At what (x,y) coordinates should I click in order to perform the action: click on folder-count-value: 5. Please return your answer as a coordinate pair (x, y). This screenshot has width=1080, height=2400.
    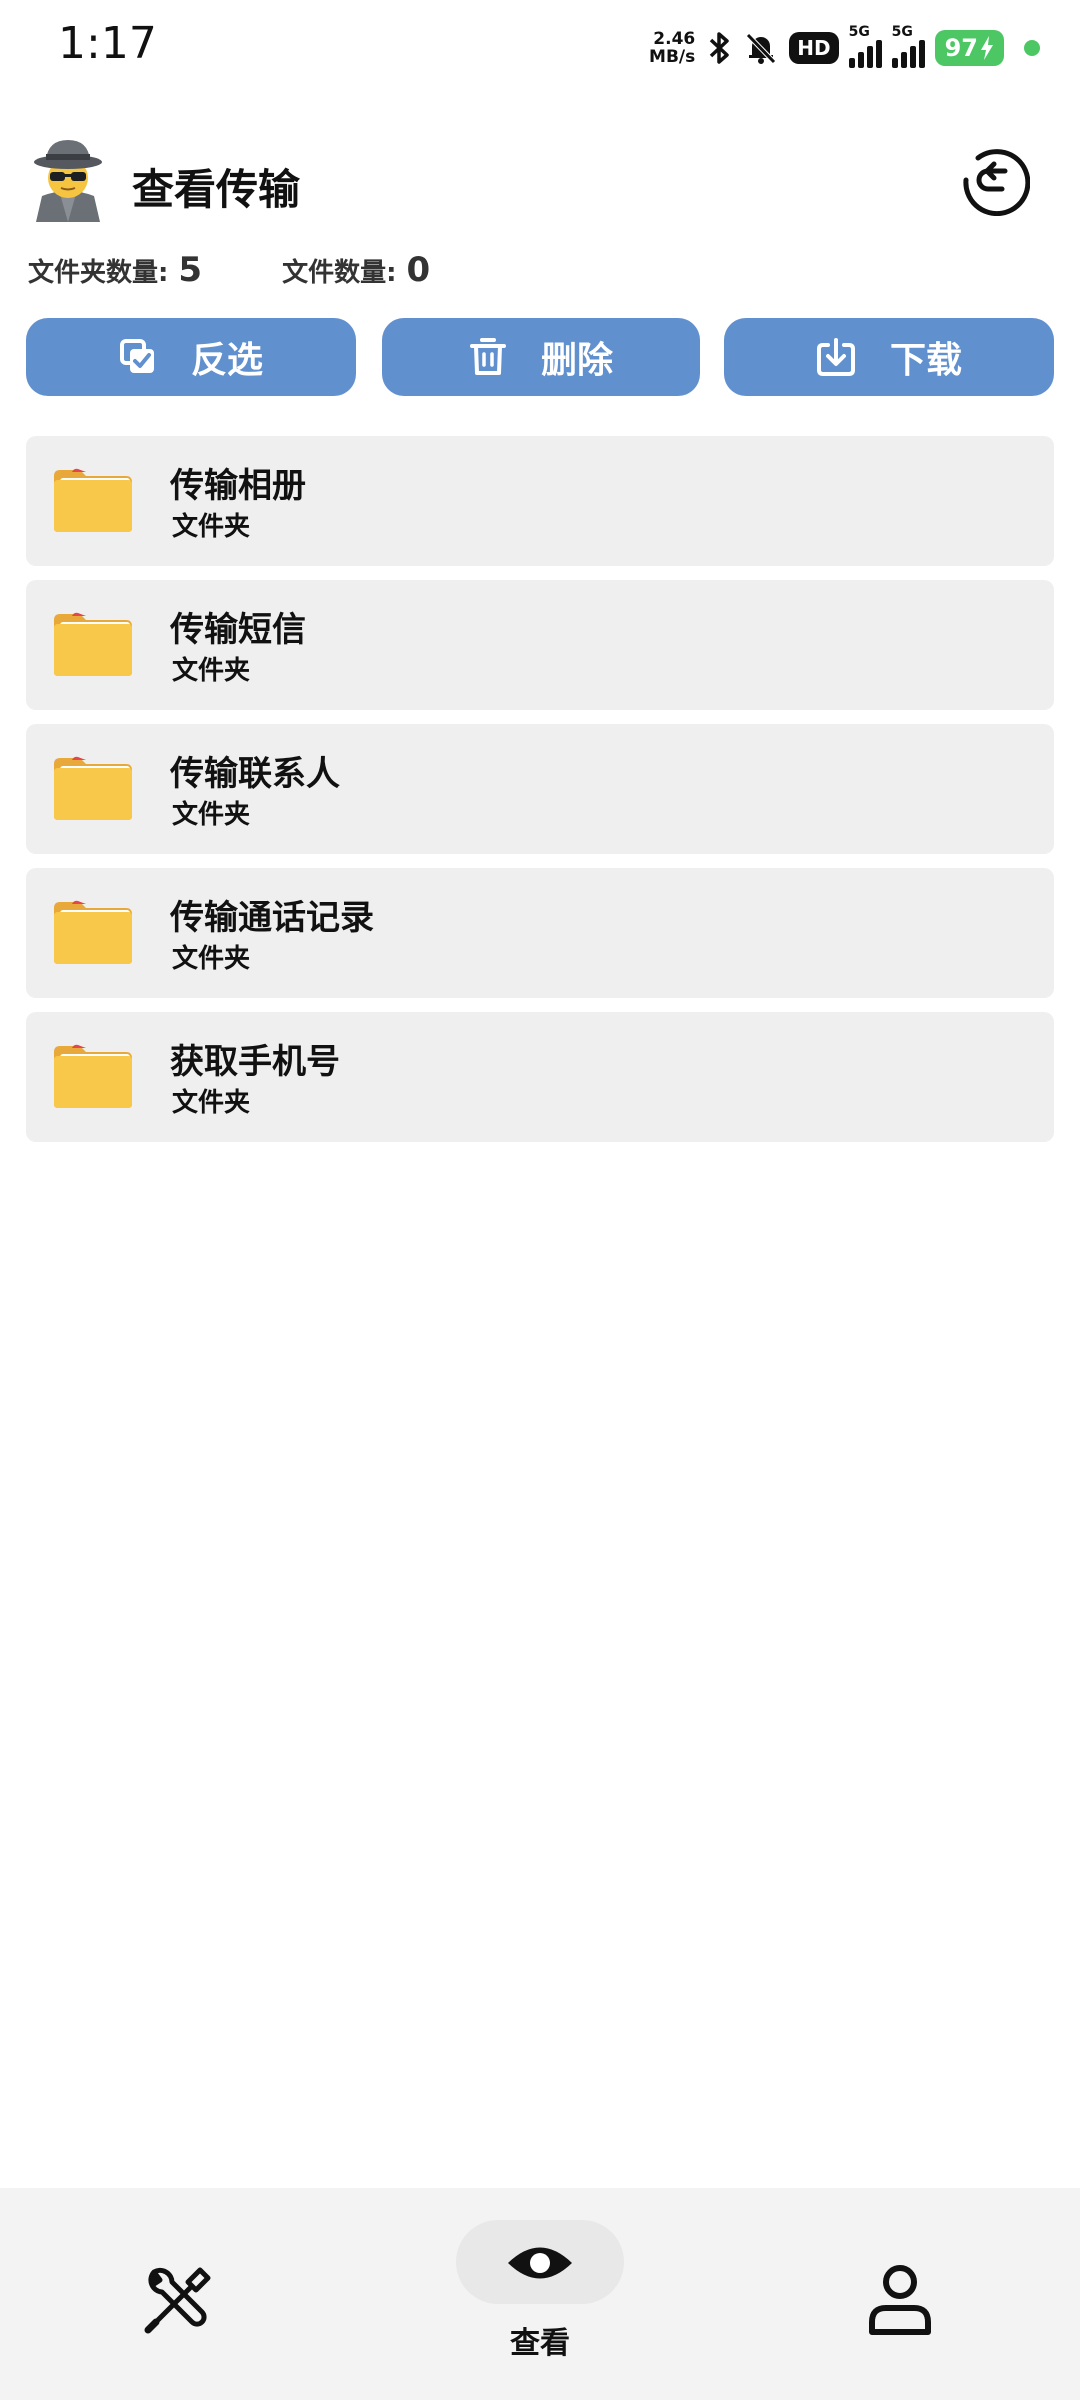
    Looking at the image, I should click on (190, 270).